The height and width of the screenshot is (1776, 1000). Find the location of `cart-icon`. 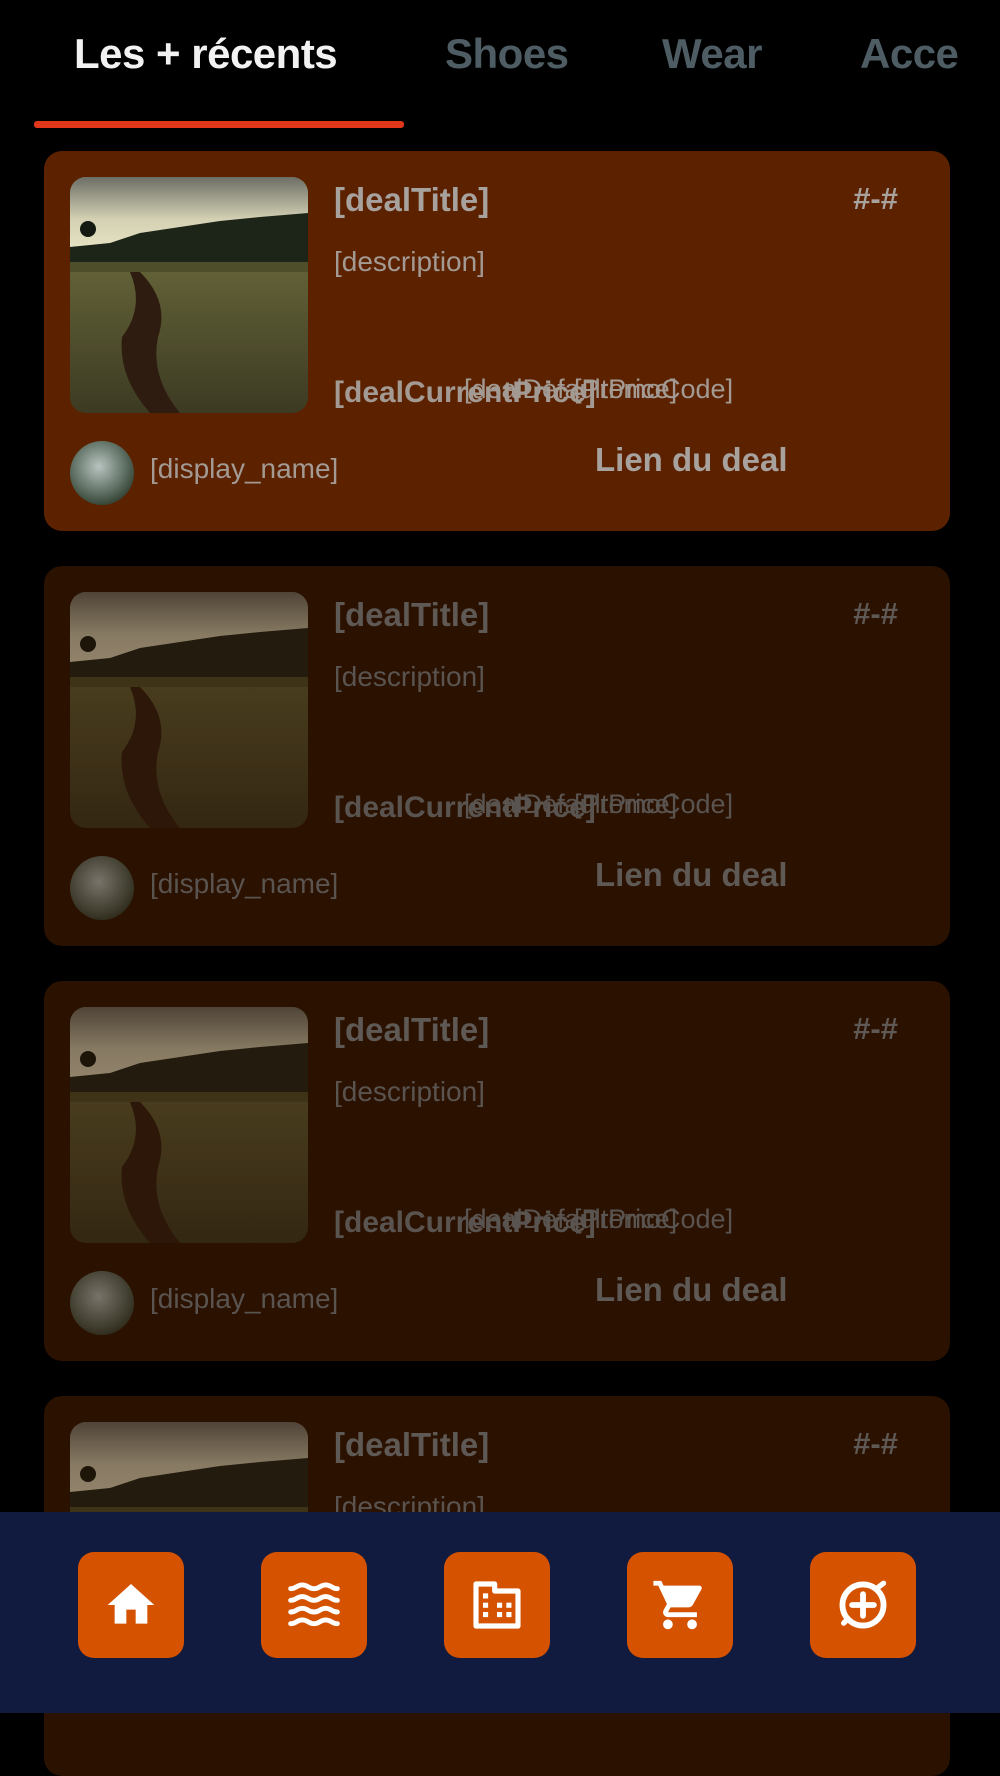

cart-icon is located at coordinates (677, 1605).